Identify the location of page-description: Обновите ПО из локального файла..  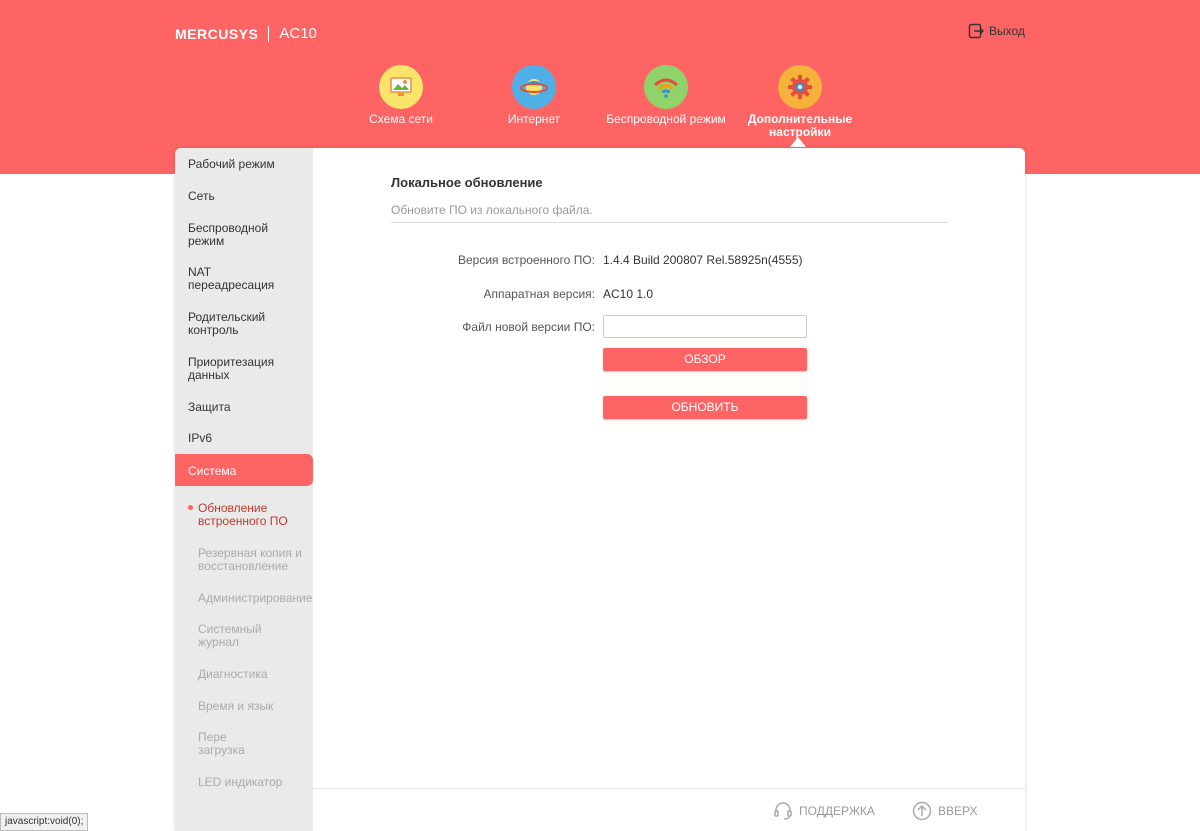
(492, 210).